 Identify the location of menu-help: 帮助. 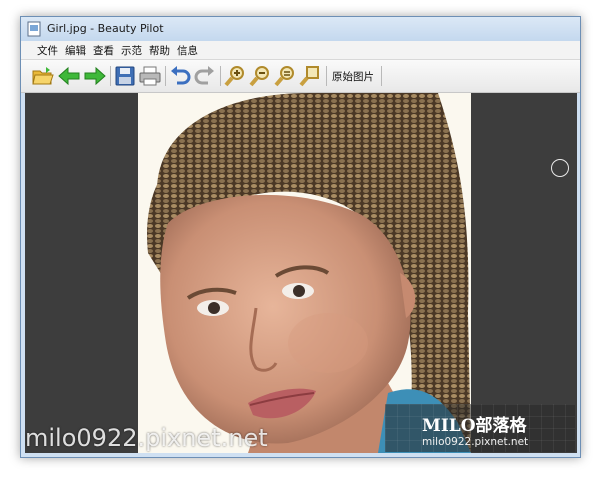
(159, 50).